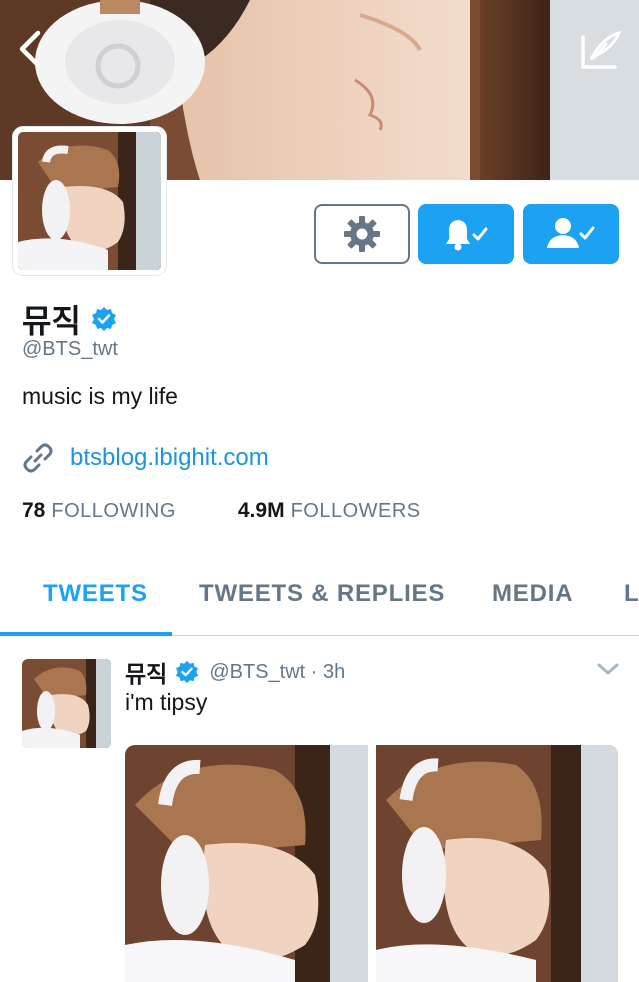 The image size is (639, 982). I want to click on user-check-icon, so click(571, 233).